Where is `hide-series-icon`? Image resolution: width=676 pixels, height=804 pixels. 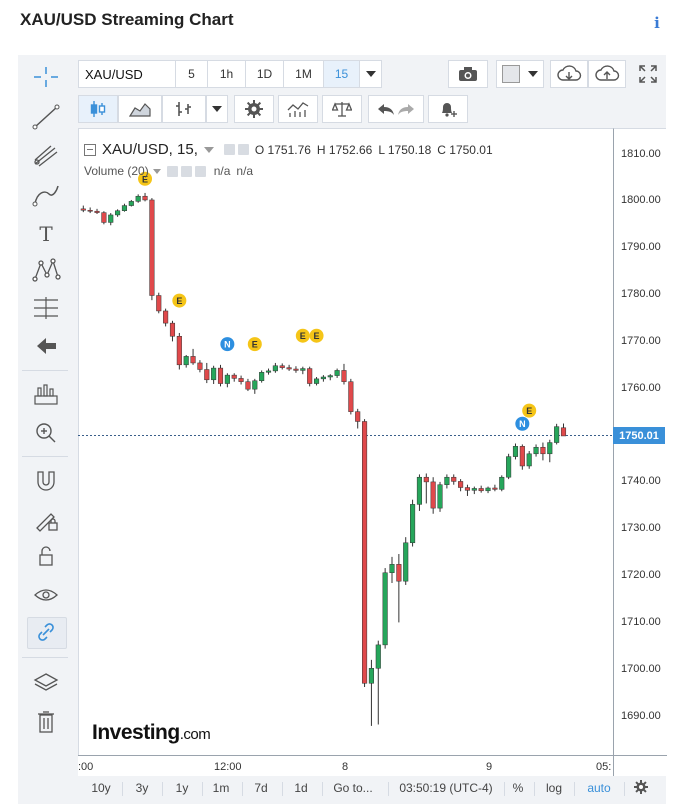
hide-series-icon is located at coordinates (229, 149).